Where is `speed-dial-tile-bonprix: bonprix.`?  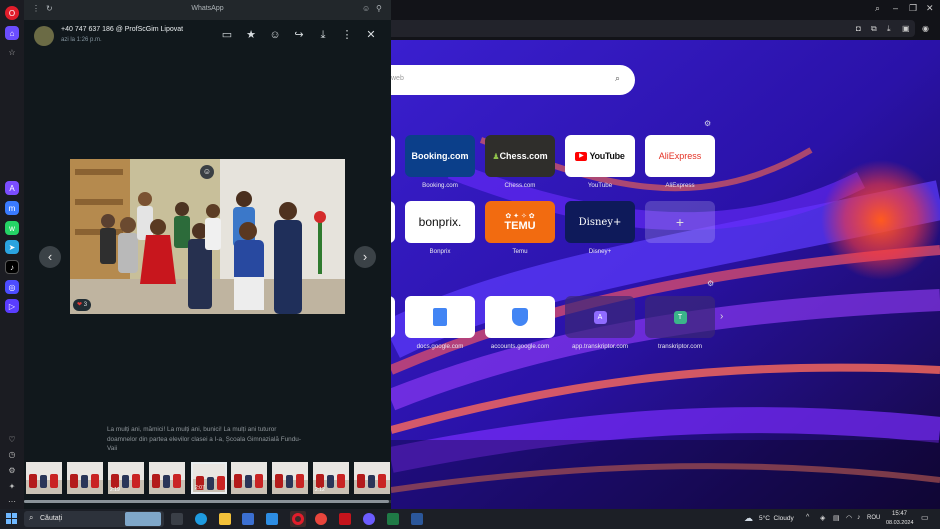 speed-dial-tile-bonprix: bonprix. is located at coordinates (440, 222).